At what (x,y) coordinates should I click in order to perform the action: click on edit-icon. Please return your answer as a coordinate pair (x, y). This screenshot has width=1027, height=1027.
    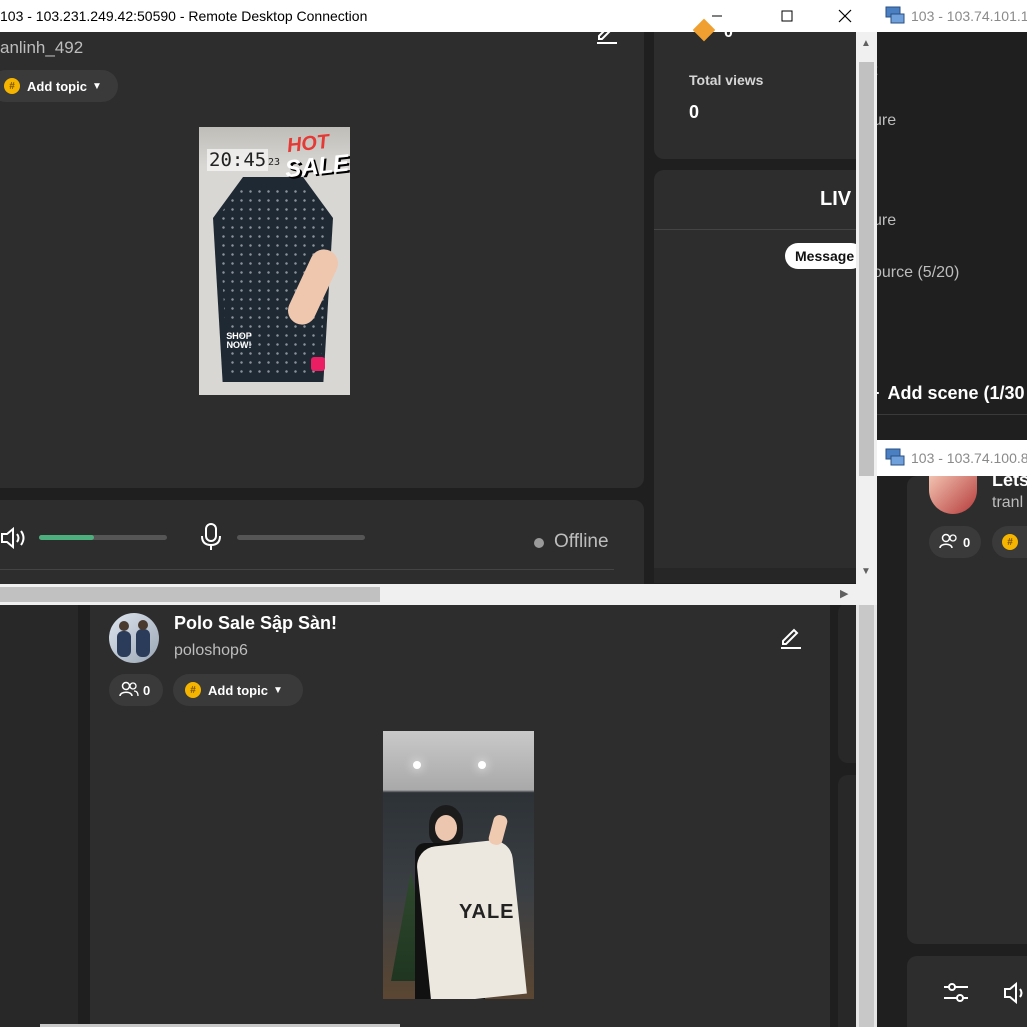
    Looking at the image, I should click on (791, 636).